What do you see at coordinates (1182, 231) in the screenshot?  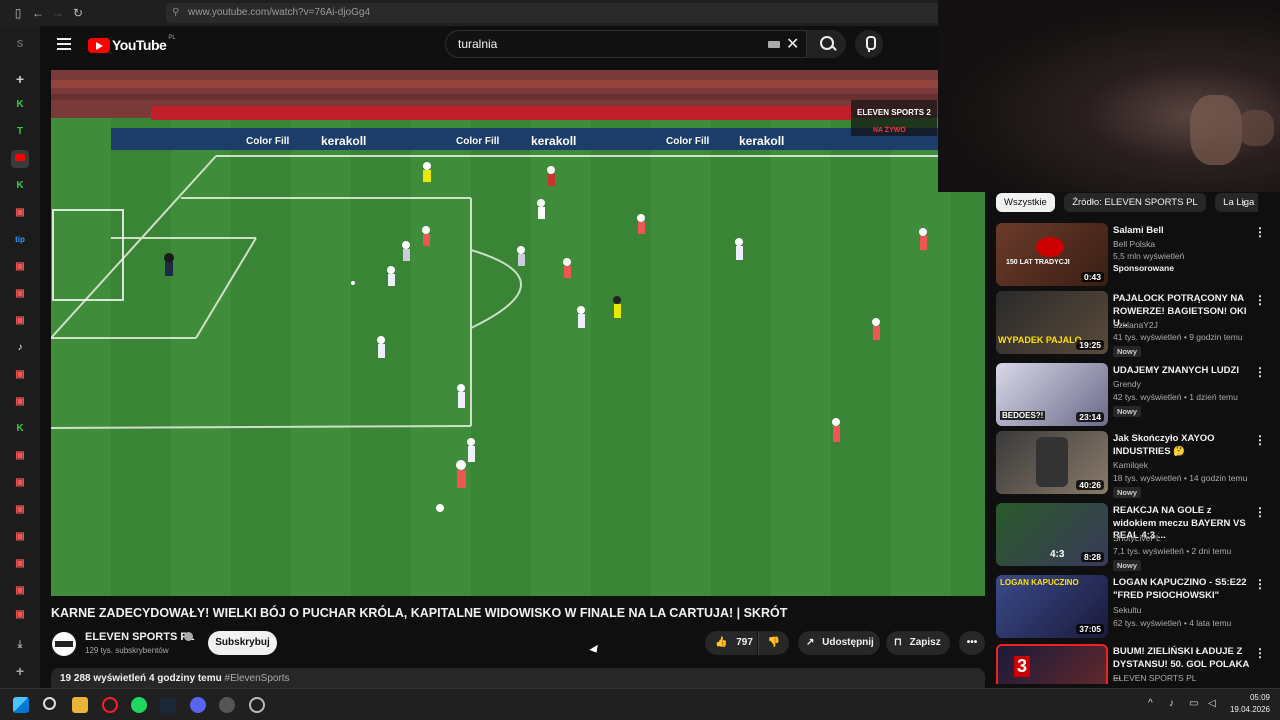 I see `video-title: Salami Bell` at bounding box center [1182, 231].